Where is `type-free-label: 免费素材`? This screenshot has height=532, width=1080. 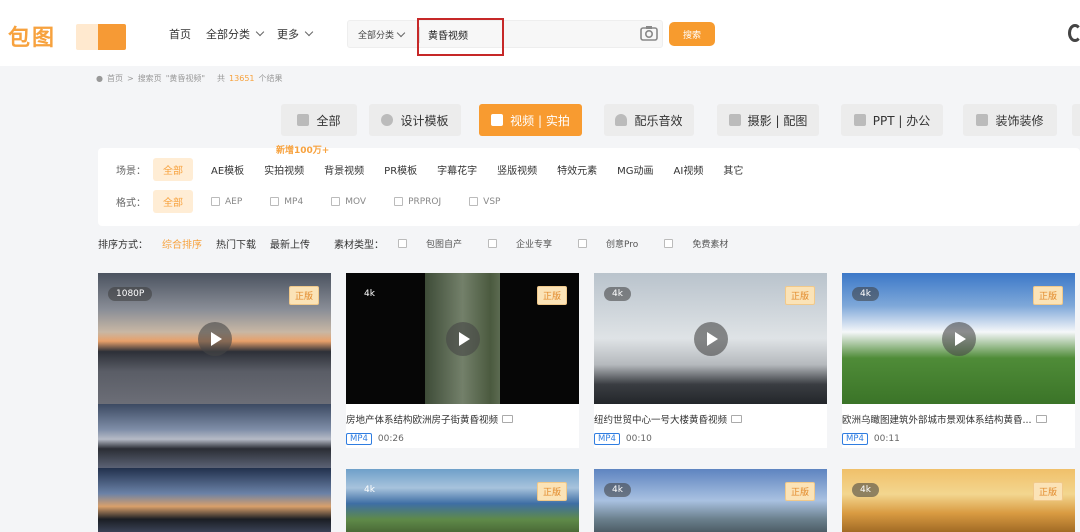
type-free-label: 免费素材 is located at coordinates (710, 245).